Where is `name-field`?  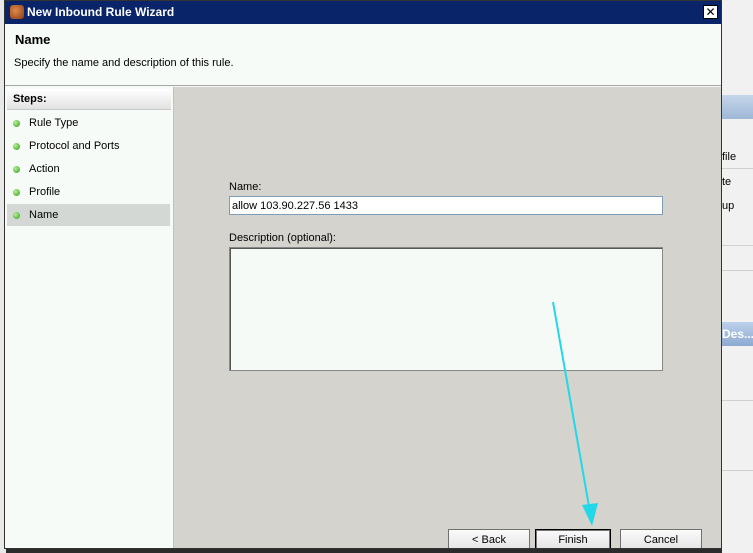
name-field is located at coordinates (446, 205).